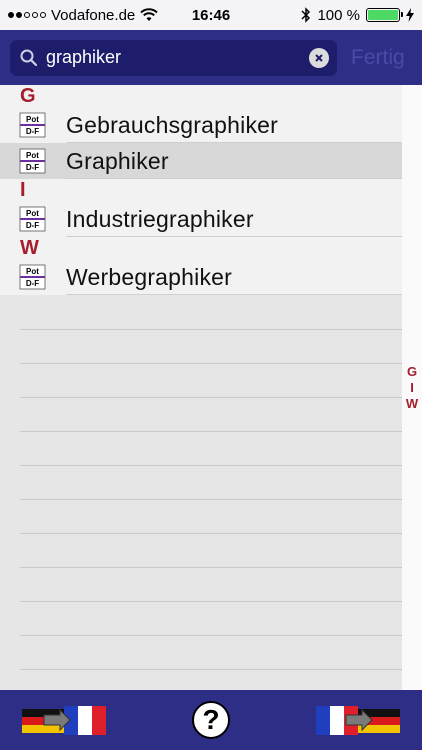  I want to click on help-icon: ?, so click(211, 719).